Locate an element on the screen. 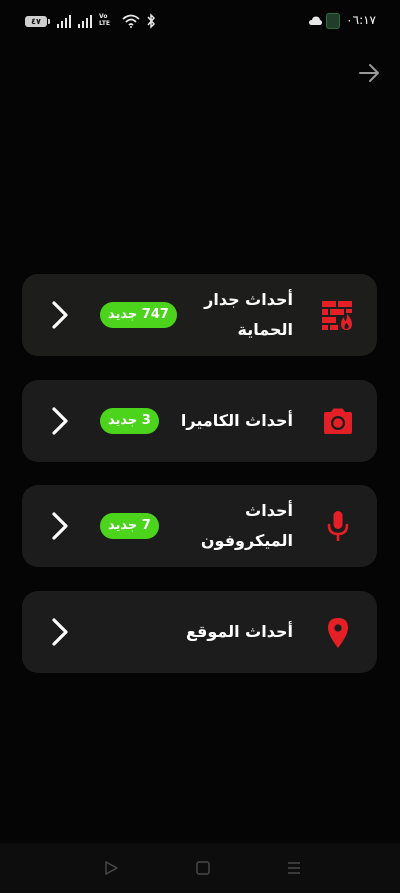 The image size is (400, 893). system-nav-bar is located at coordinates (200, 868).